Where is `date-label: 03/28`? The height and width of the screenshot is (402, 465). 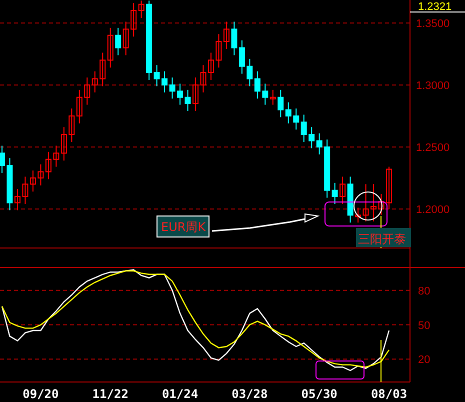 date-label: 03/28 is located at coordinates (250, 394).